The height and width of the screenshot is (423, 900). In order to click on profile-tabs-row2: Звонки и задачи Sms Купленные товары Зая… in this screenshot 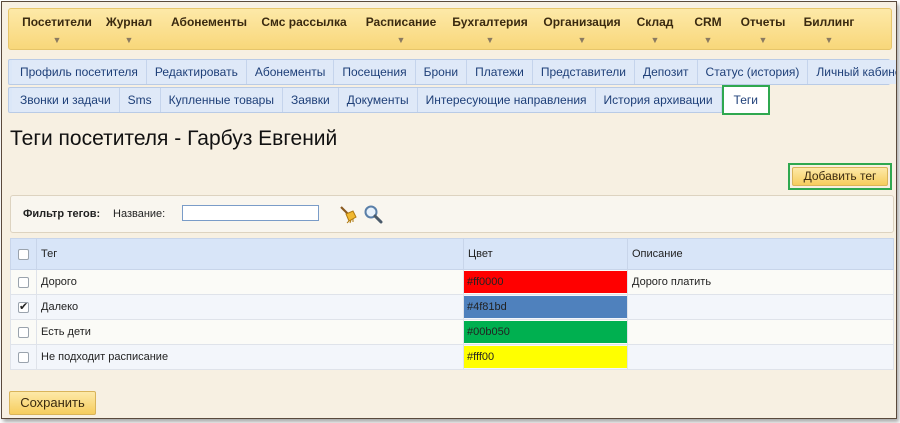, I will do `click(389, 100)`.